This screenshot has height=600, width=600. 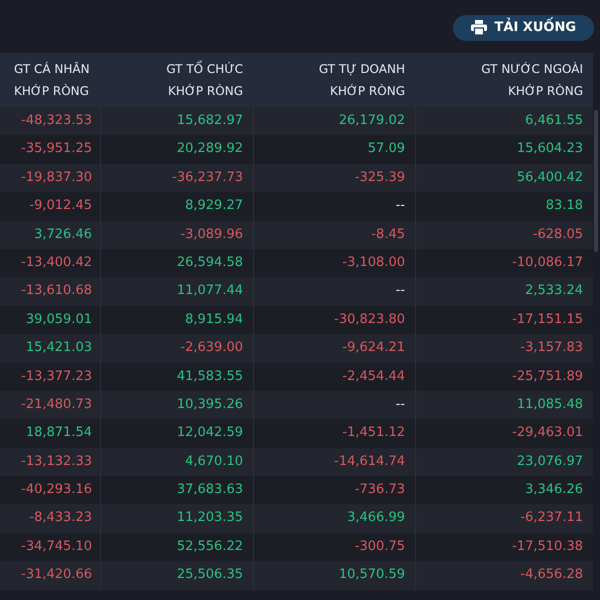 What do you see at coordinates (60, 206) in the screenshot?
I see `table-cell-text: -9,012.45` at bounding box center [60, 206].